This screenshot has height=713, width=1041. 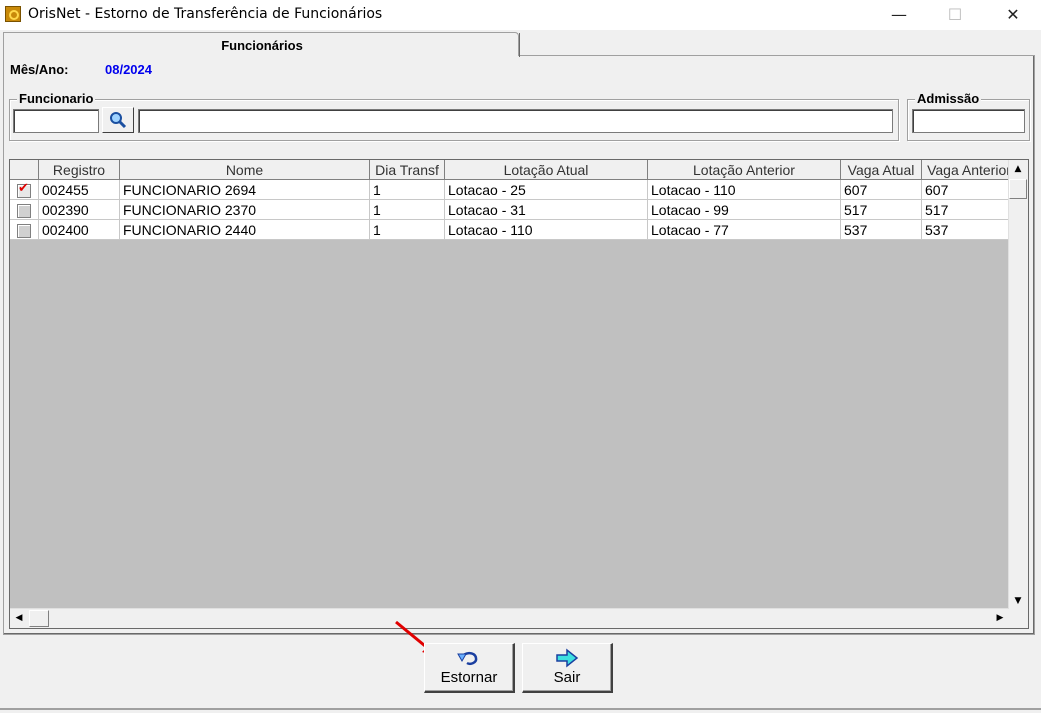 What do you see at coordinates (1000, 618) in the screenshot?
I see `scroll-right-icon: ▶` at bounding box center [1000, 618].